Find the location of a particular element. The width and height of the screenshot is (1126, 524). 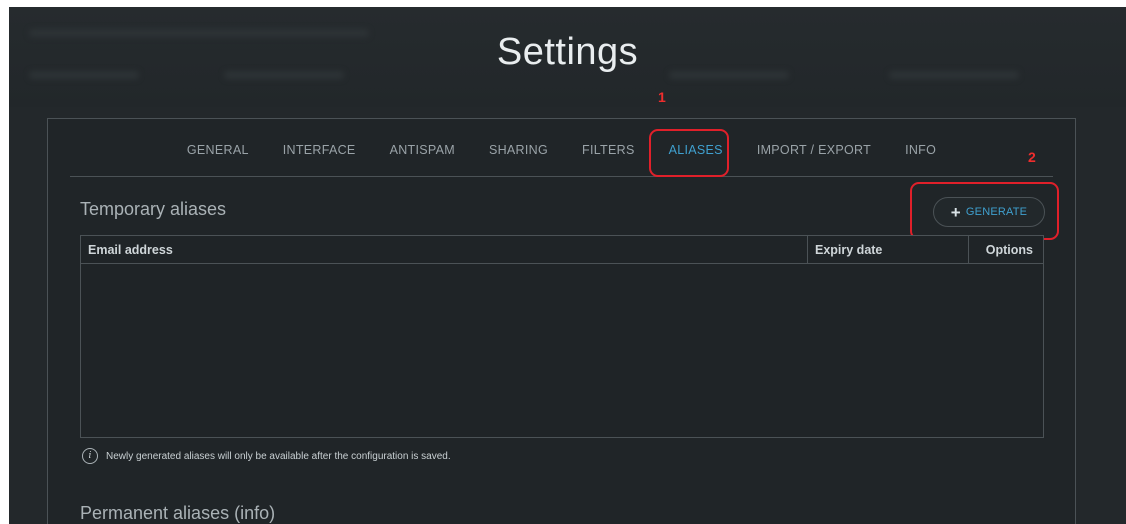

tab-info: INFO is located at coordinates (920, 150).